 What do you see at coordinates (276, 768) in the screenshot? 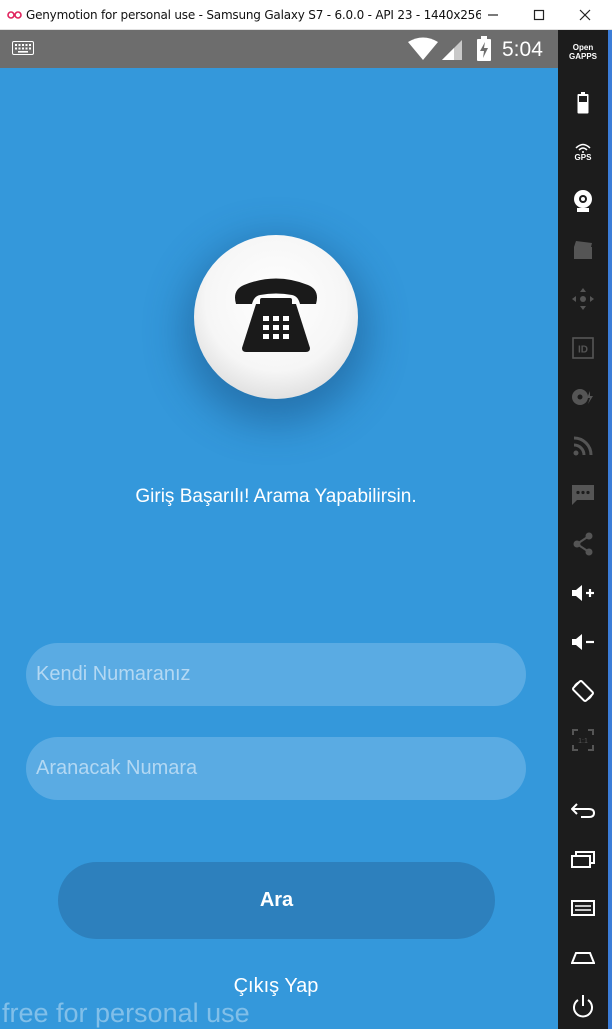
I see `target-number-input` at bounding box center [276, 768].